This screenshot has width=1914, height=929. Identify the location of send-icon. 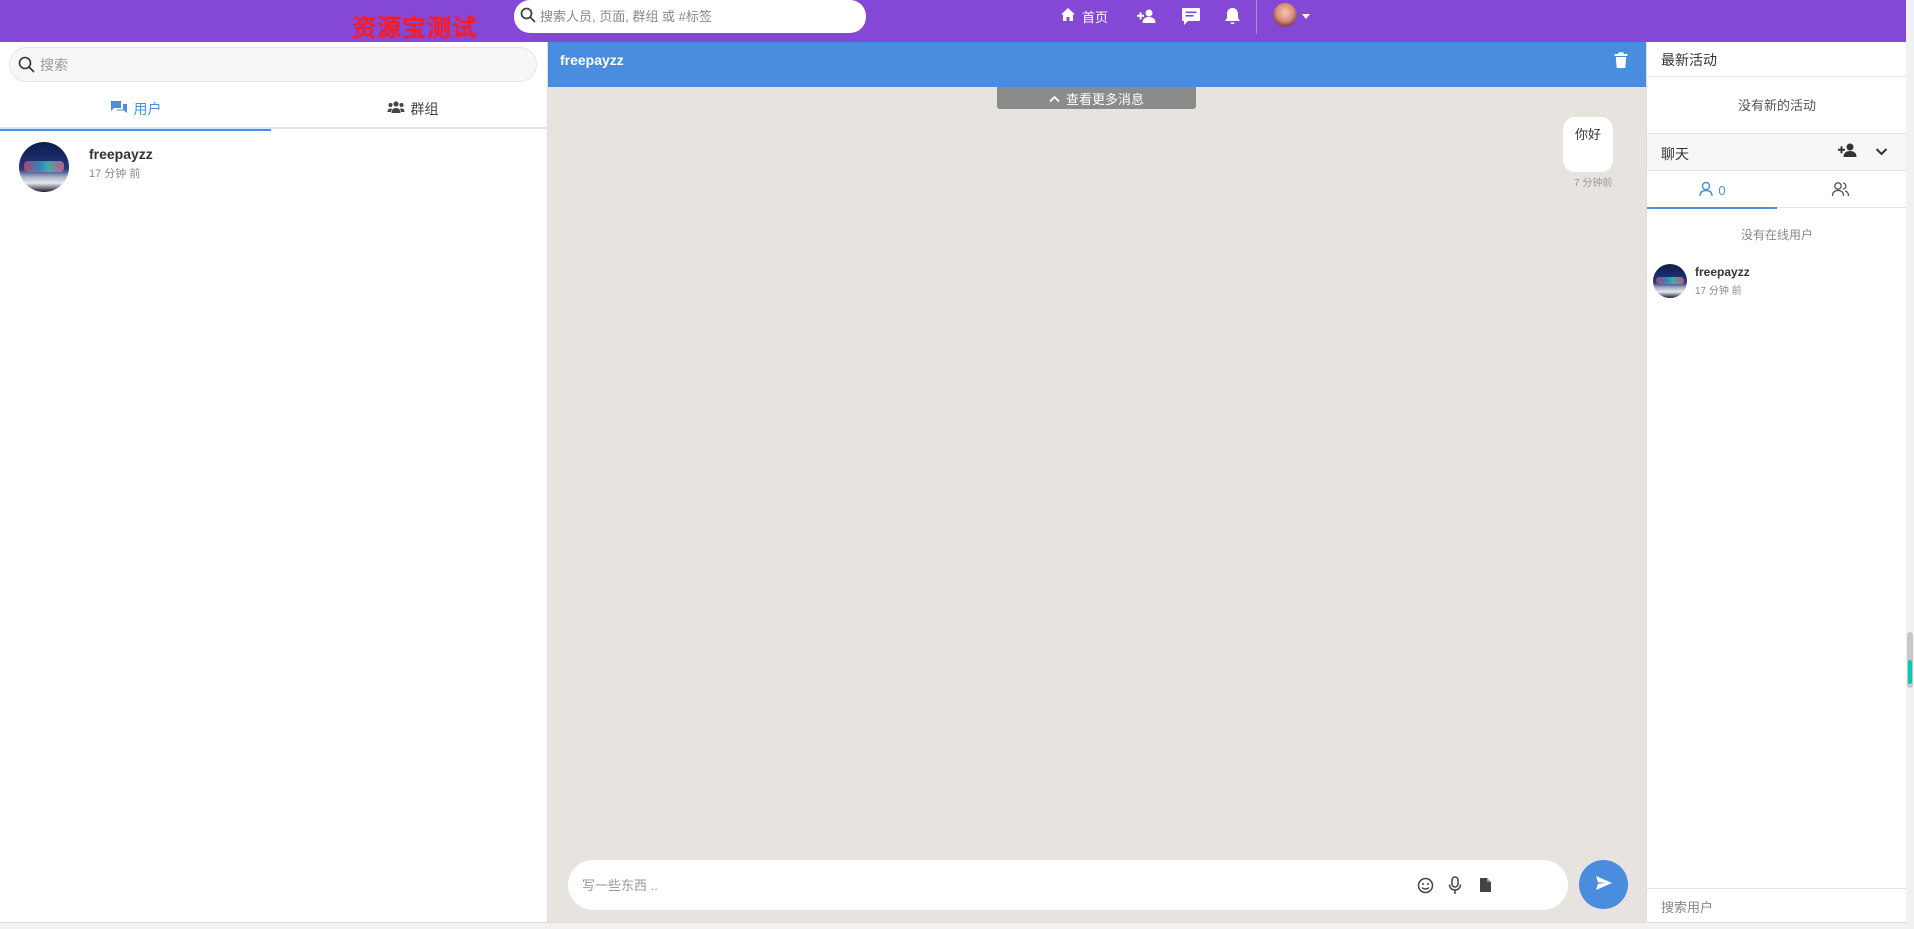
(1604, 884).